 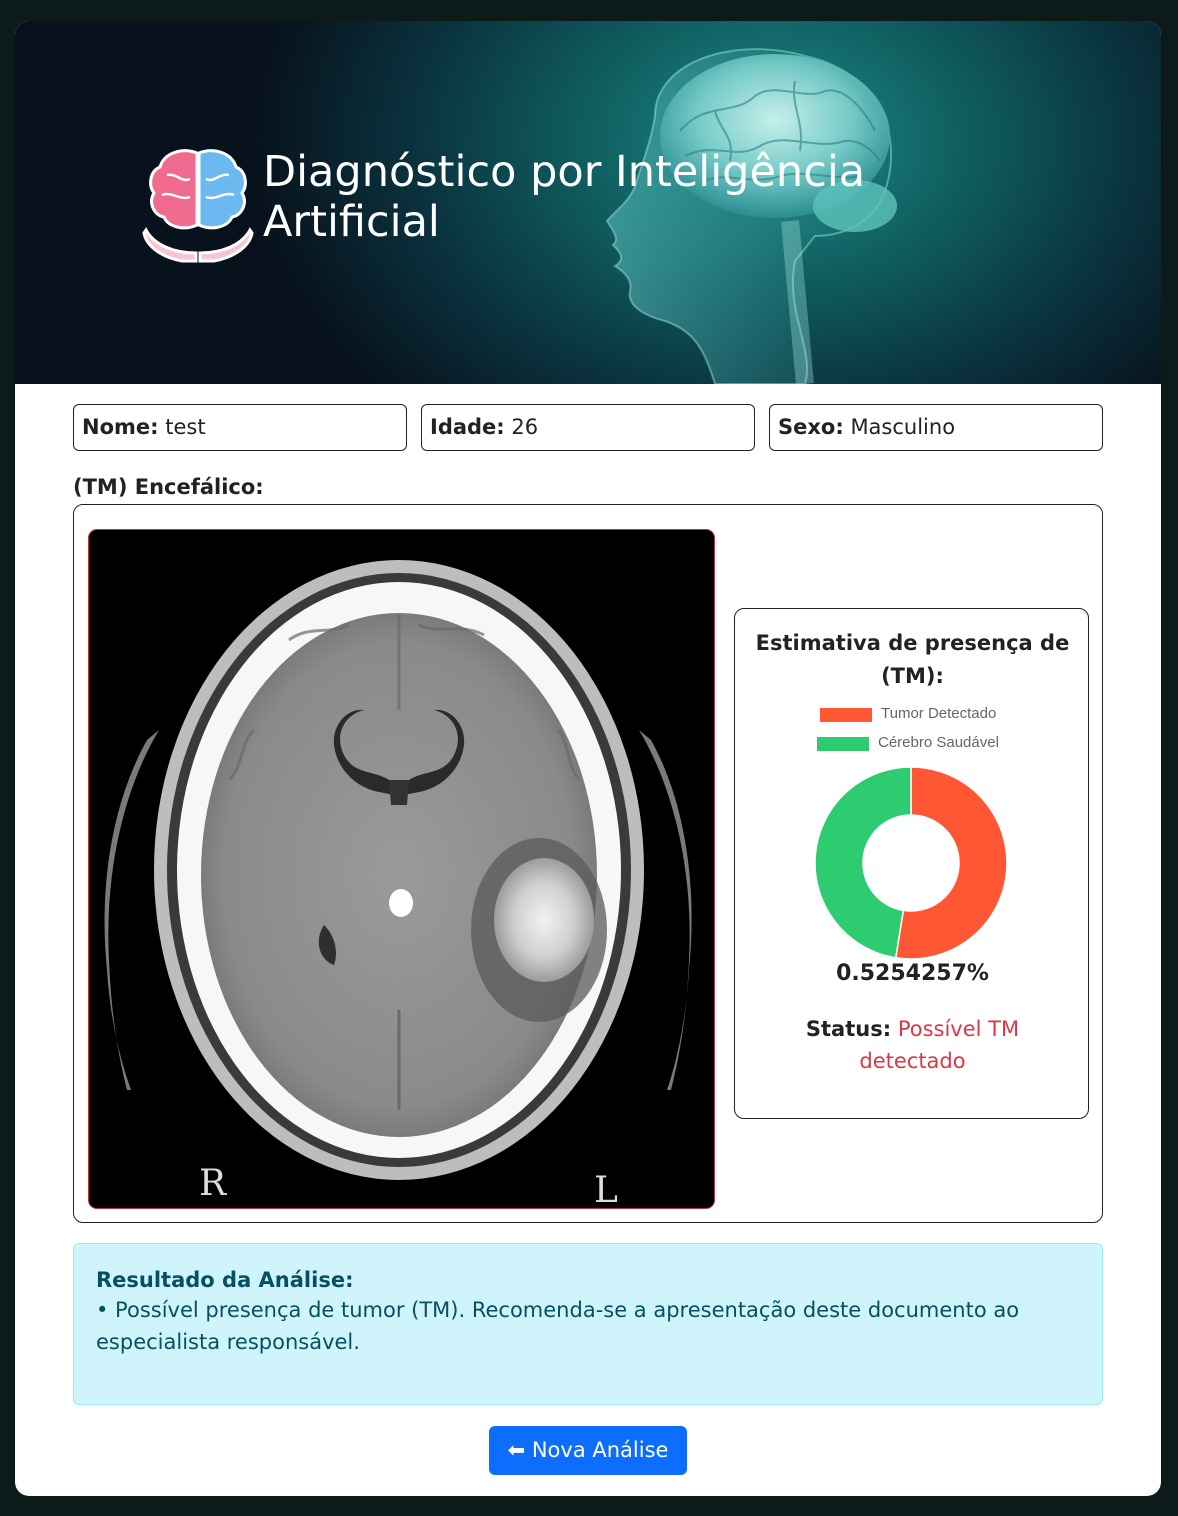 What do you see at coordinates (467, 427) in the screenshot?
I see `patient-age-label: Idade:` at bounding box center [467, 427].